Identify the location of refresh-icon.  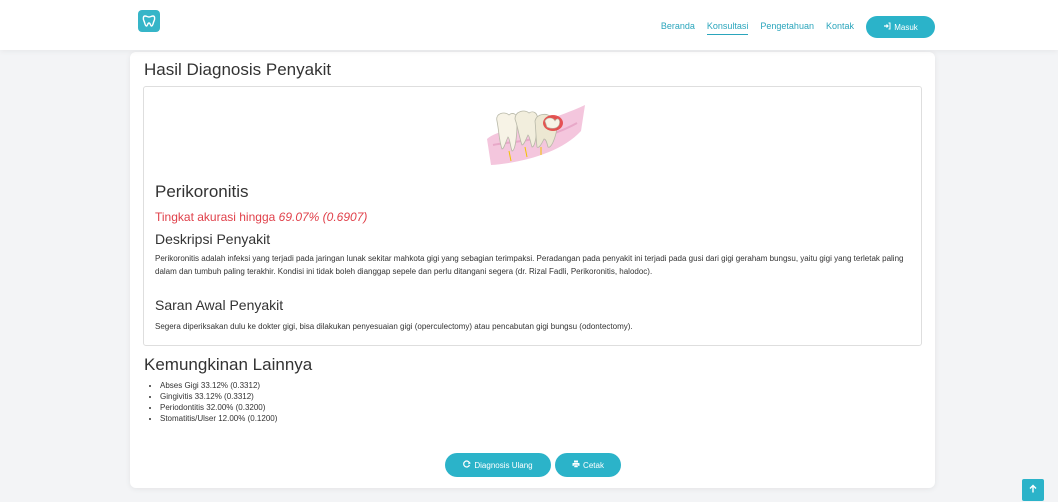
(467, 465).